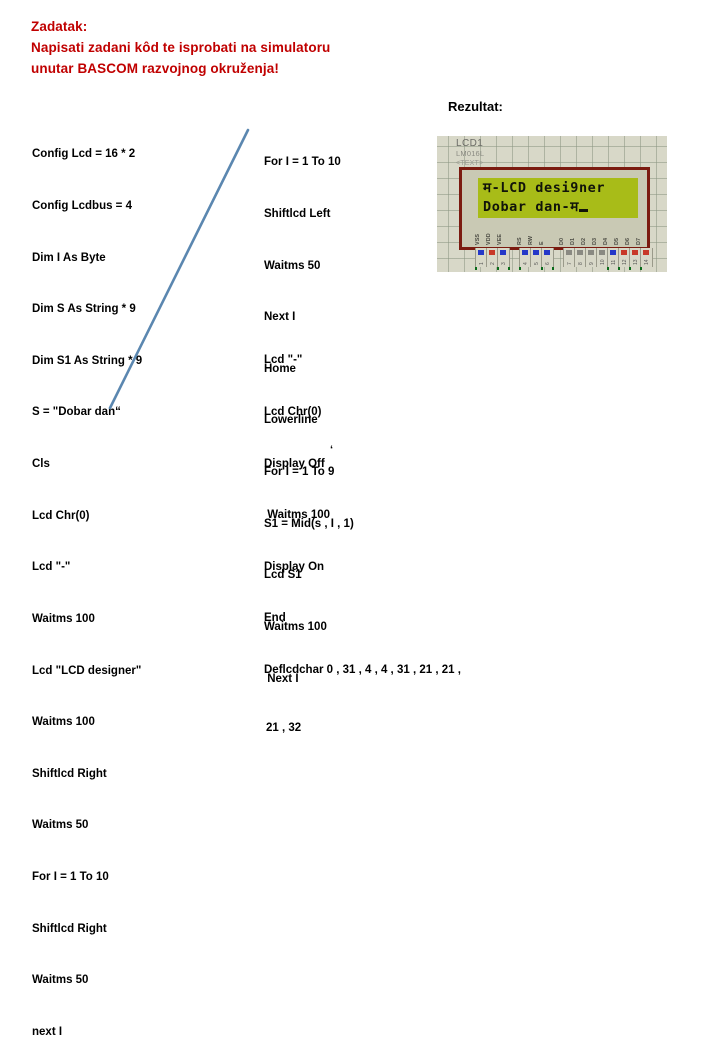 The width and height of the screenshot is (720, 1058). Describe the element at coordinates (155, 68) in the screenshot. I see `task-header-line-3: unutar BASCOM razvojnog okruženja!` at that location.